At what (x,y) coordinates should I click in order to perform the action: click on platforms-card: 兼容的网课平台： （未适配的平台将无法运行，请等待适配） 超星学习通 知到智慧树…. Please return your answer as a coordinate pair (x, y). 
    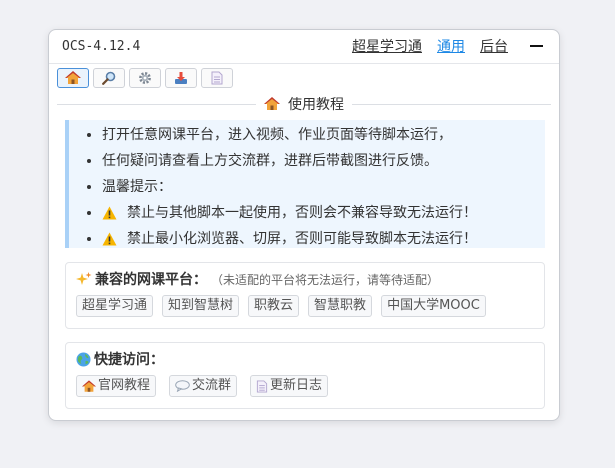
    Looking at the image, I should click on (305, 295).